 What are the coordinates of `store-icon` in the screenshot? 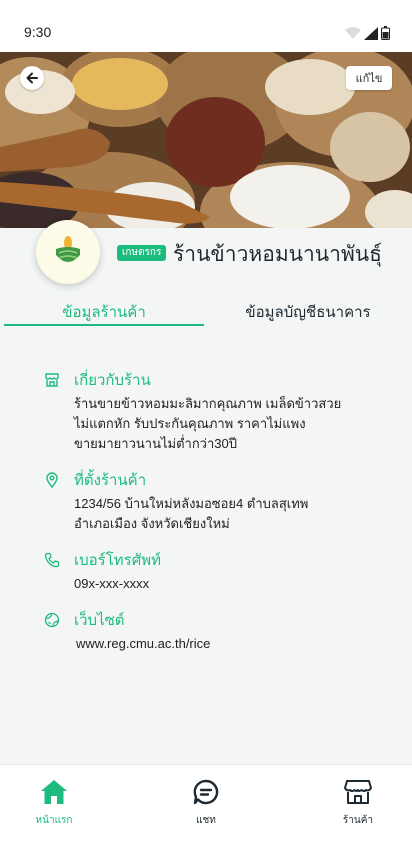 It's located at (52, 380).